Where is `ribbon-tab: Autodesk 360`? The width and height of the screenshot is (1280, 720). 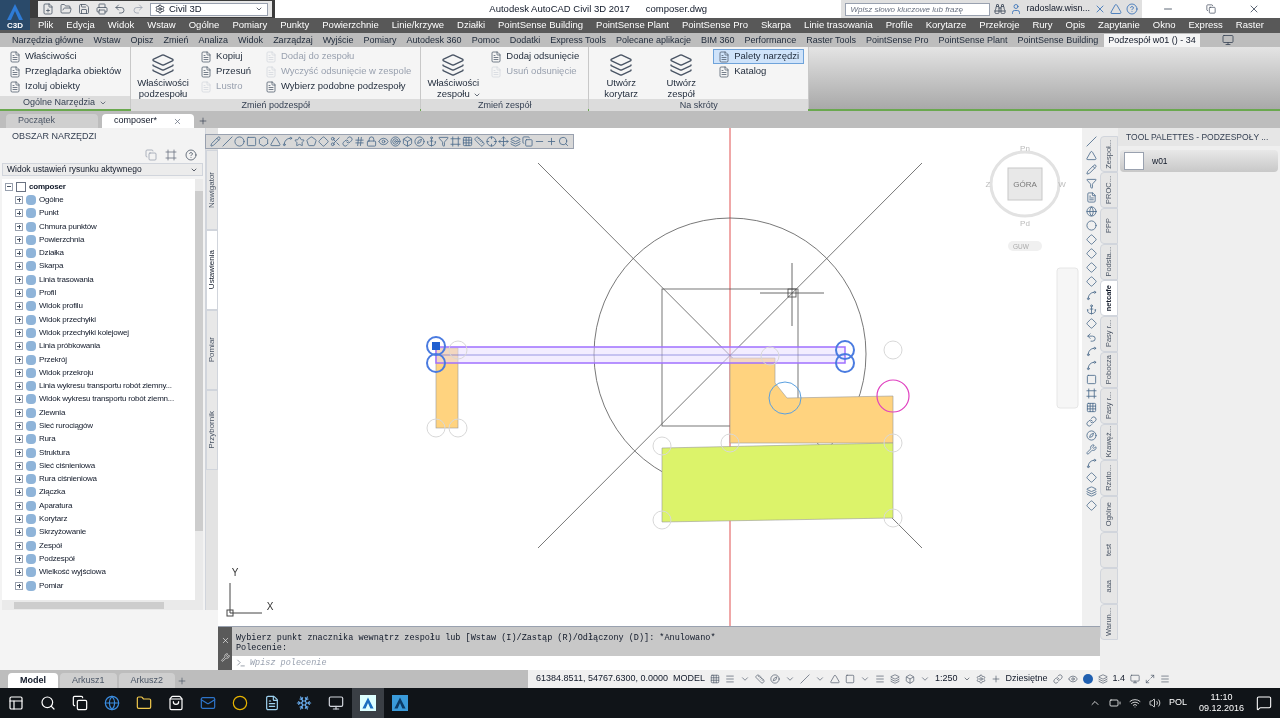
ribbon-tab: Autodesk 360 is located at coordinates (434, 40).